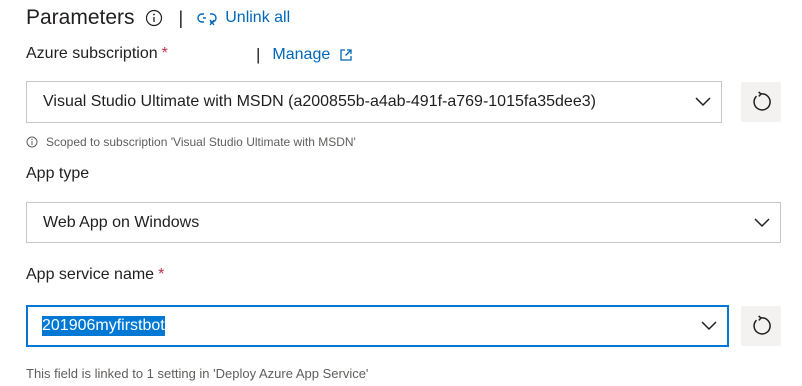 This screenshot has height=386, width=802. What do you see at coordinates (58, 173) in the screenshot?
I see `app-type-label: App type` at bounding box center [58, 173].